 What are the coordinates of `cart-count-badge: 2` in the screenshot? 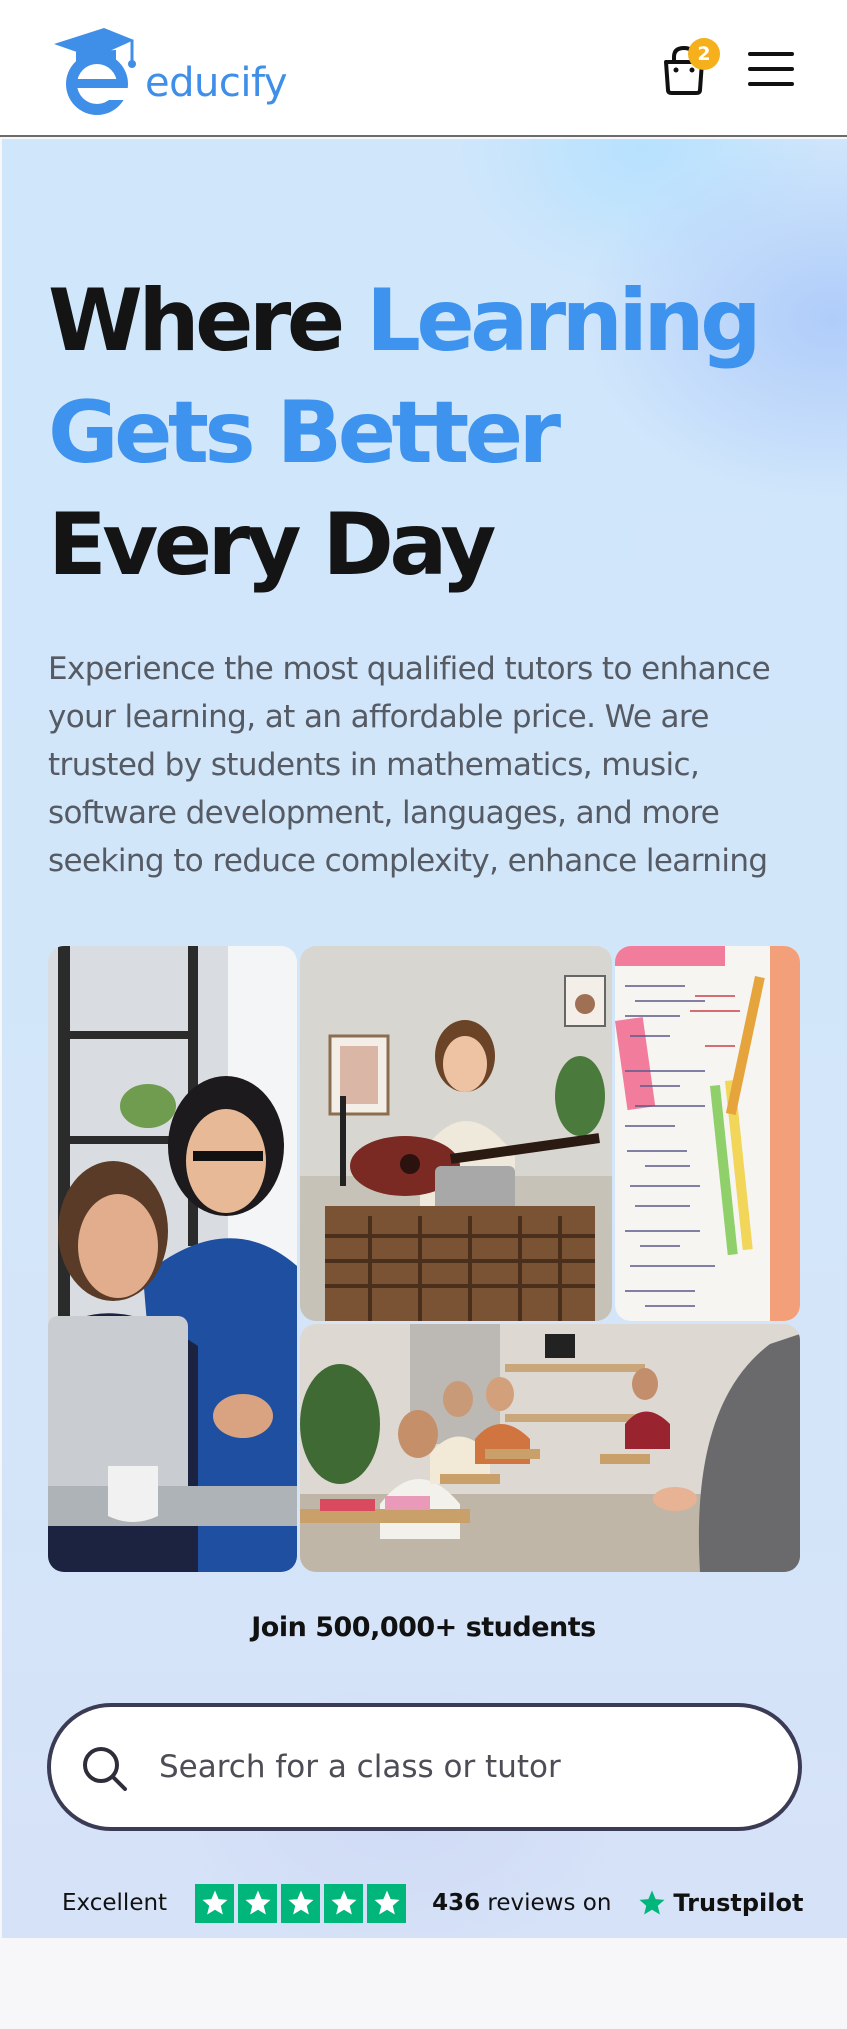 It's located at (704, 54).